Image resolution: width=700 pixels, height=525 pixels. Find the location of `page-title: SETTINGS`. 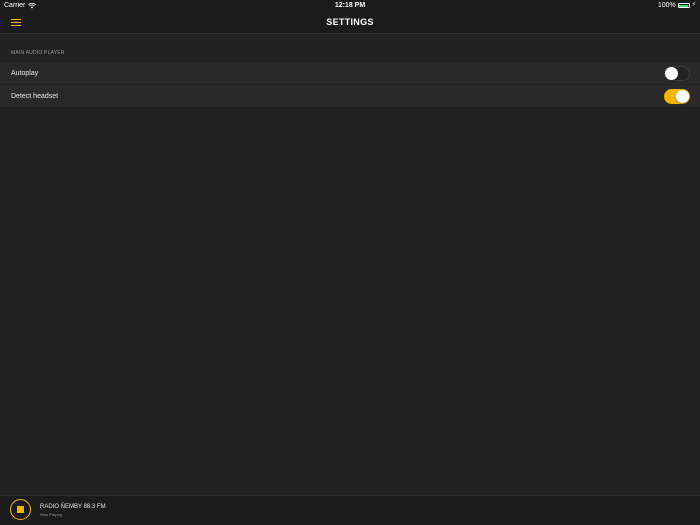

page-title: SETTINGS is located at coordinates (350, 22).